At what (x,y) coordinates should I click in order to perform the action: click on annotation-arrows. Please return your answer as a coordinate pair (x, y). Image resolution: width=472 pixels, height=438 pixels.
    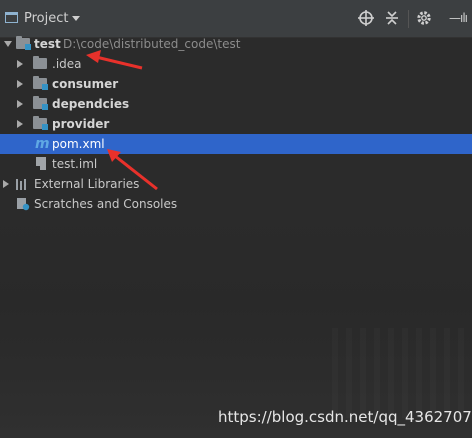
    Looking at the image, I should click on (122, 120).